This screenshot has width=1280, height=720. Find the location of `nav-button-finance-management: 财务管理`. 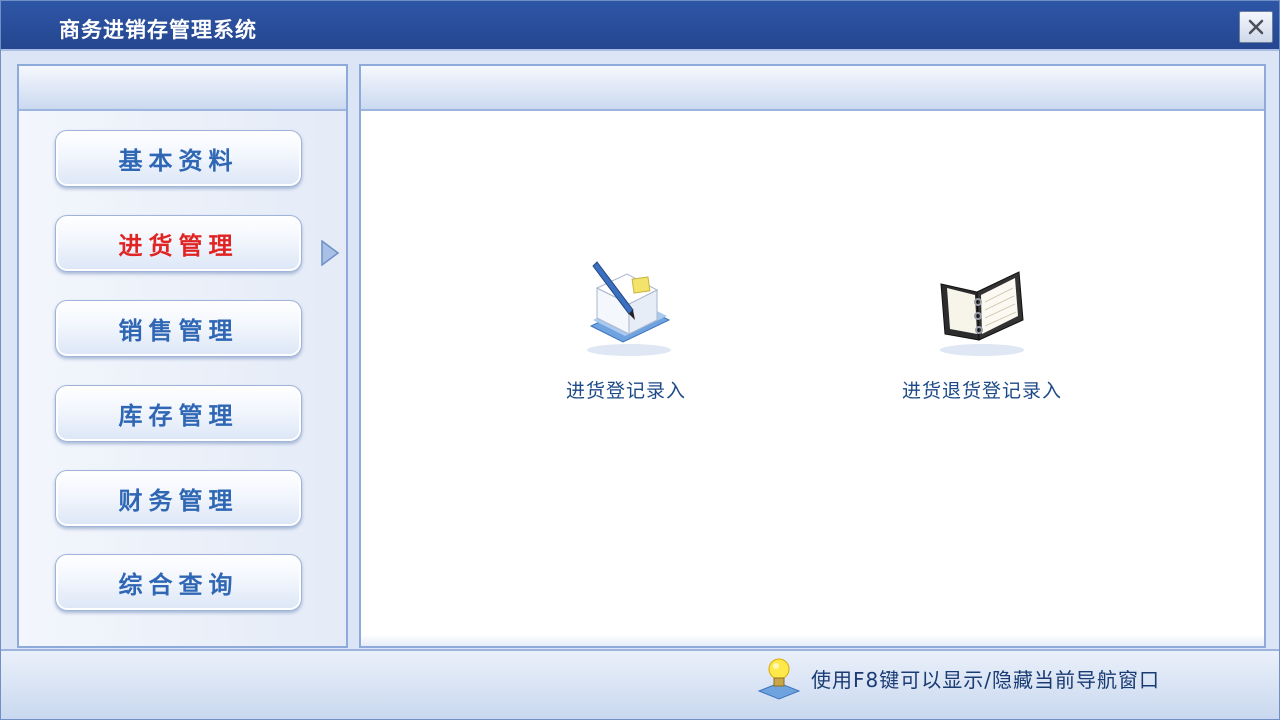

nav-button-finance-management: 财务管理 is located at coordinates (178, 498).